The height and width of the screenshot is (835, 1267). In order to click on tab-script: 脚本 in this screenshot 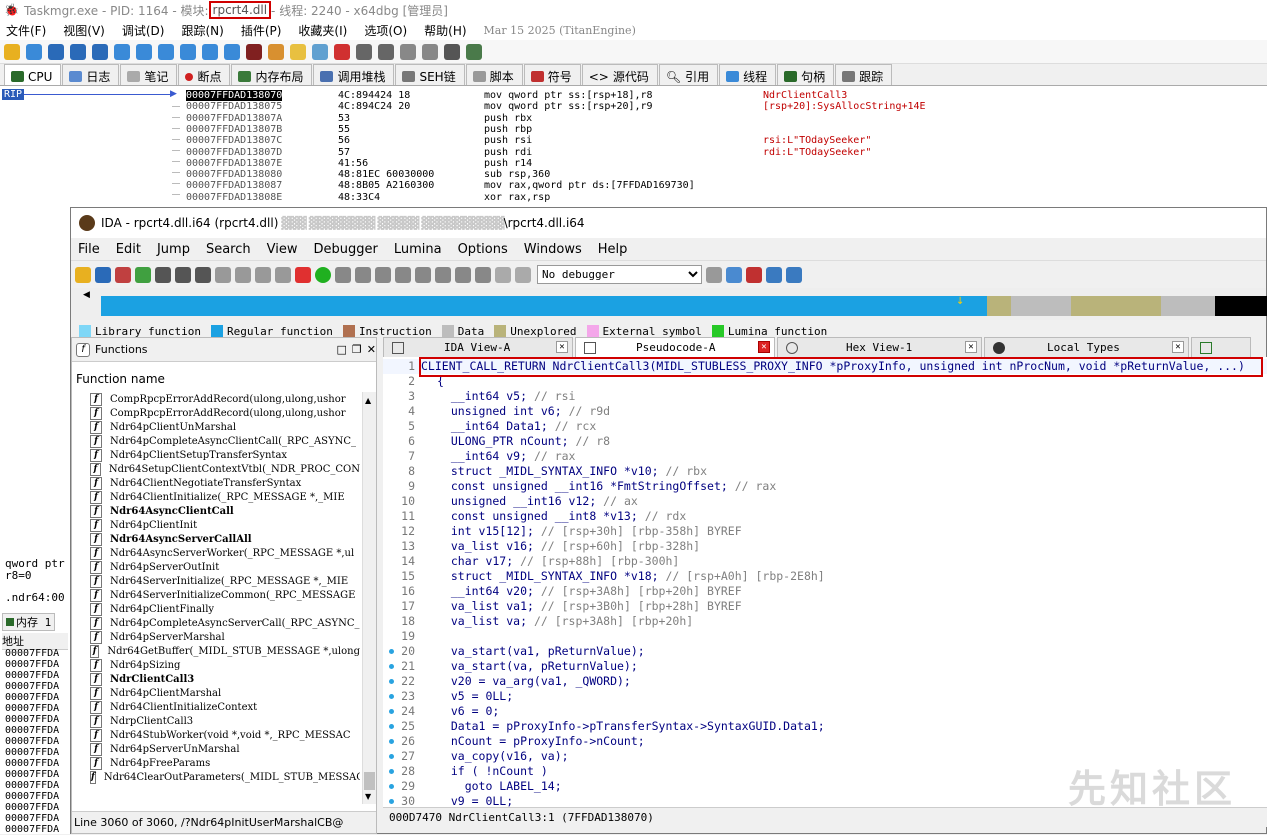, I will do `click(494, 74)`.